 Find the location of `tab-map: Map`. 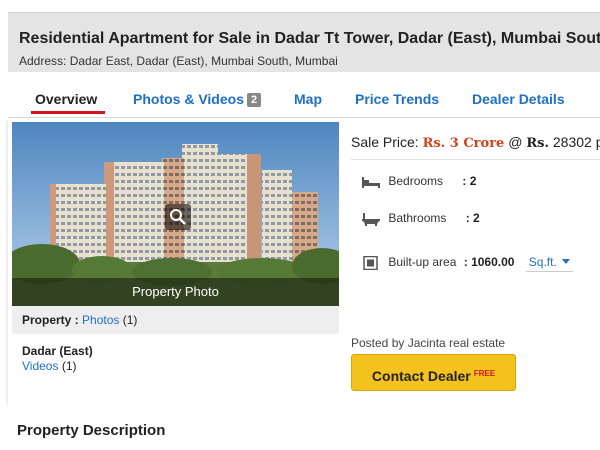

tab-map: Map is located at coordinates (308, 99).